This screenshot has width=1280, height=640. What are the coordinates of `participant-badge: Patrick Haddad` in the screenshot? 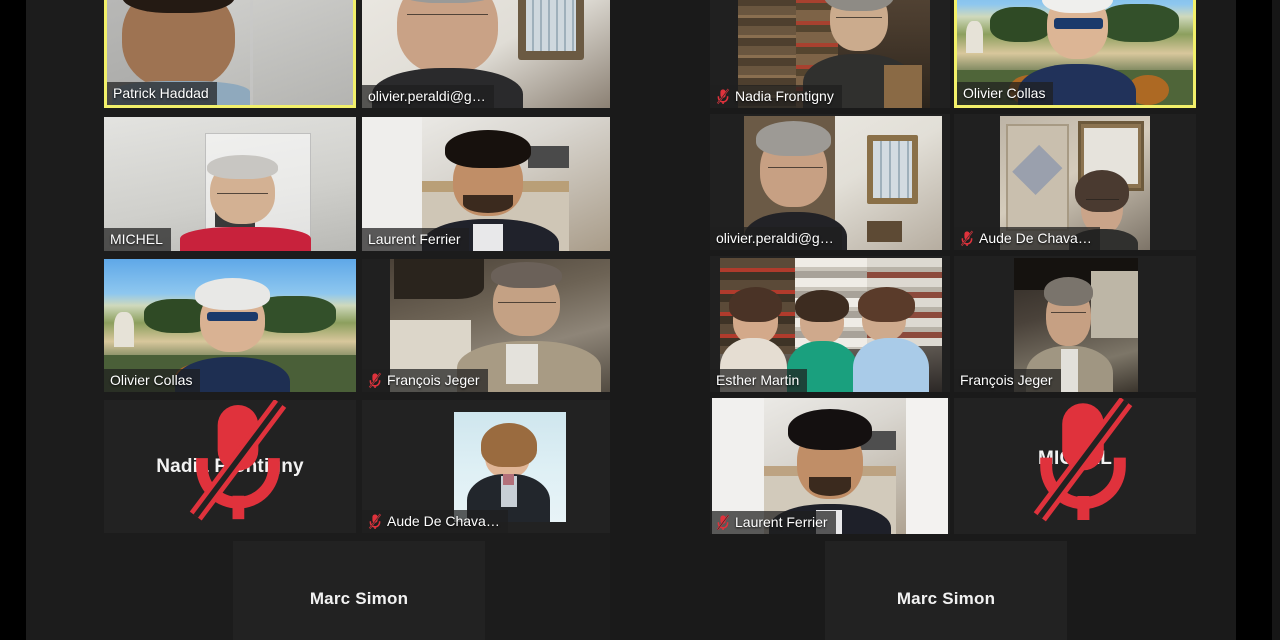 It's located at (162, 93).